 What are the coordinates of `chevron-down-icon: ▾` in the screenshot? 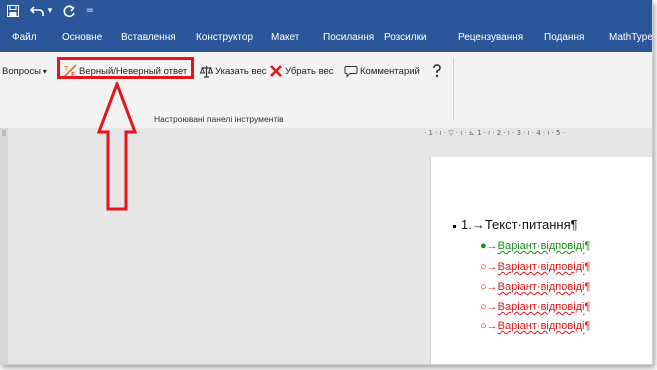 It's located at (44, 71).